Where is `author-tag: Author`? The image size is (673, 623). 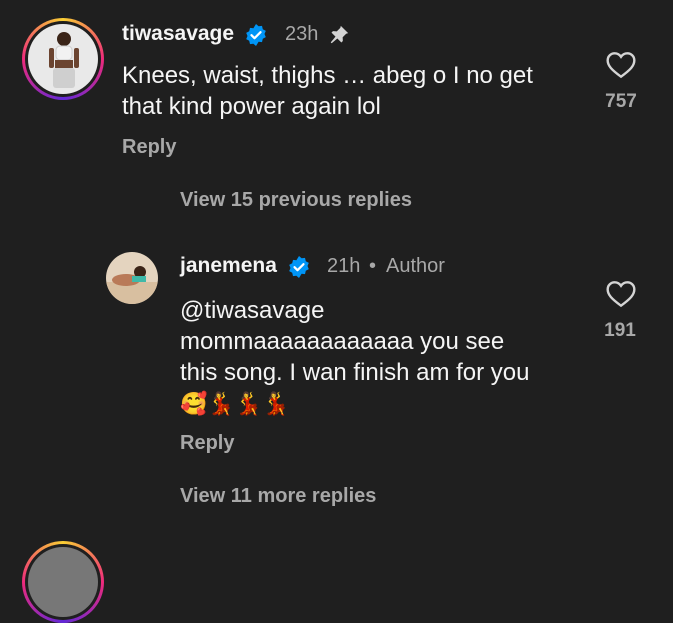
author-tag: Author is located at coordinates (415, 266).